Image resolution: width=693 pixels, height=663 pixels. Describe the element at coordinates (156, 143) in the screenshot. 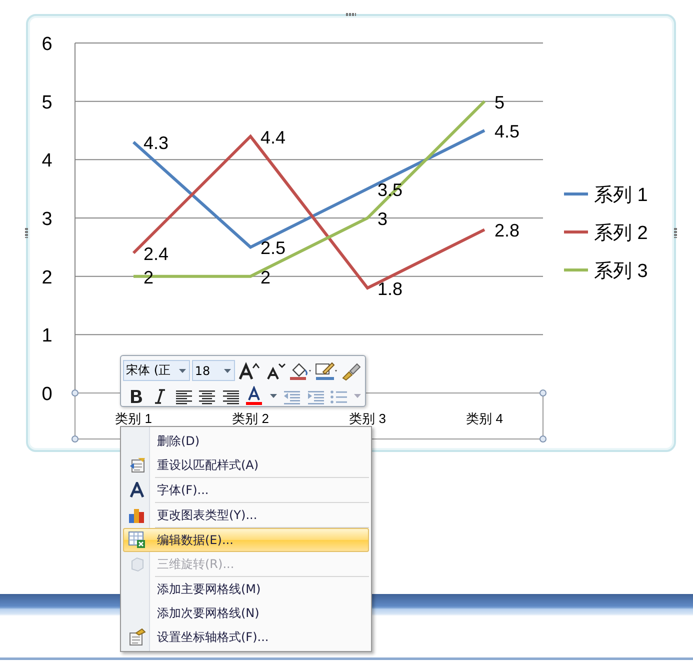

I see `data-label: 4.3` at that location.